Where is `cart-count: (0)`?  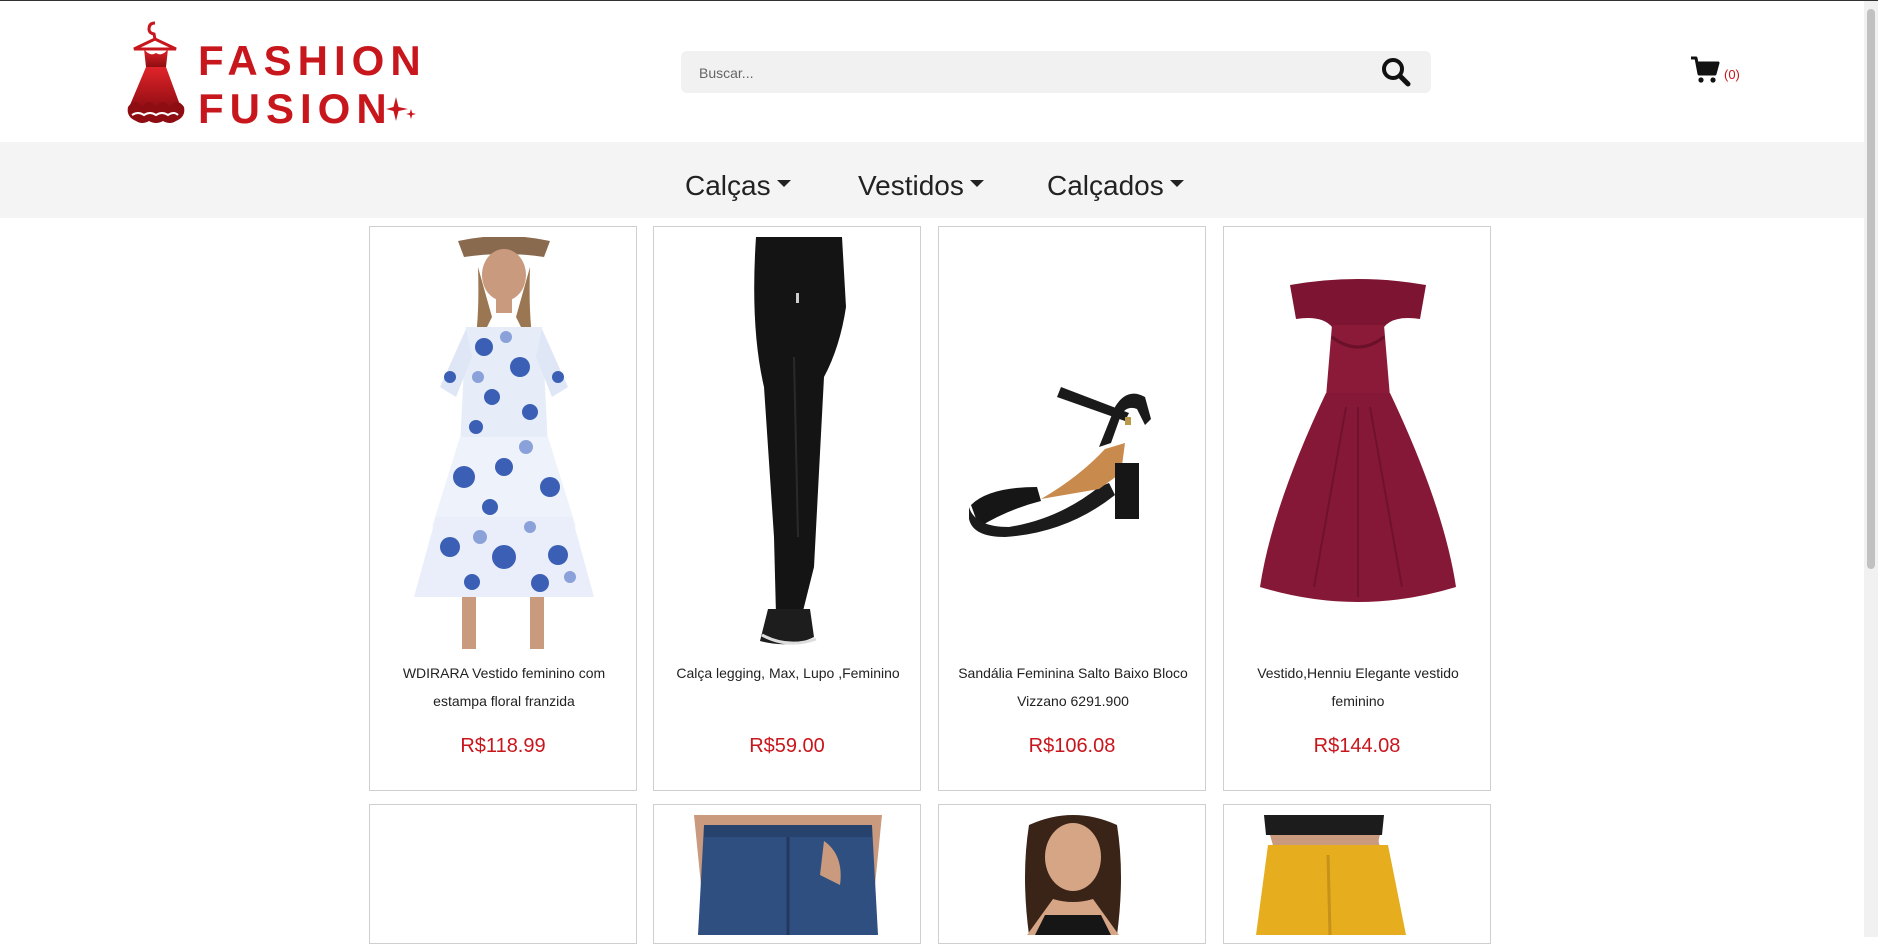 cart-count: (0) is located at coordinates (1732, 74).